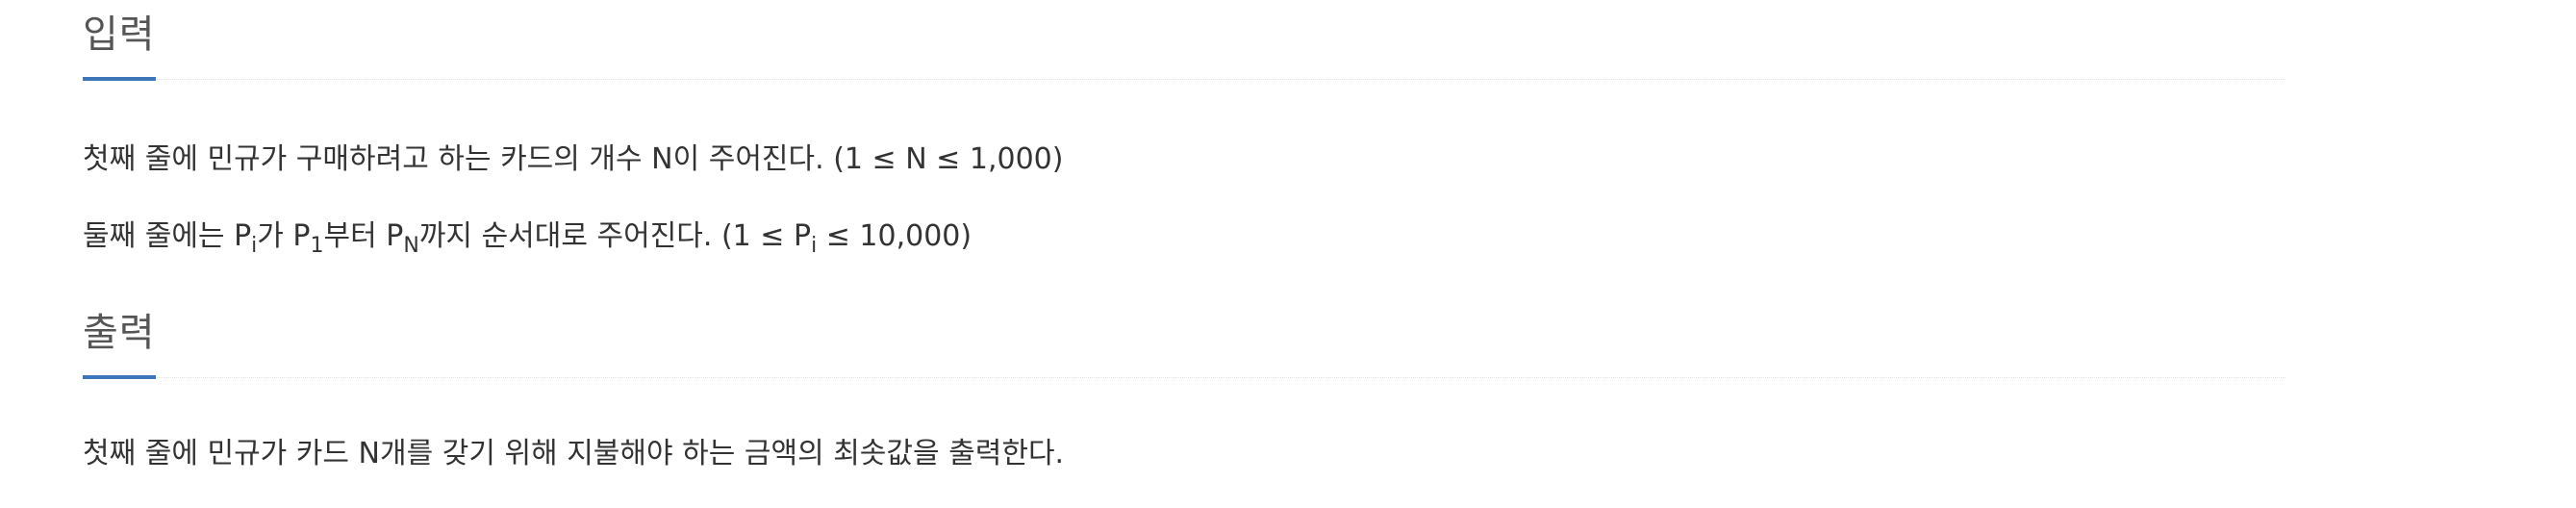 This screenshot has height=508, width=2576. Describe the element at coordinates (411, 246) in the screenshot. I see `subscript-n: N` at that location.